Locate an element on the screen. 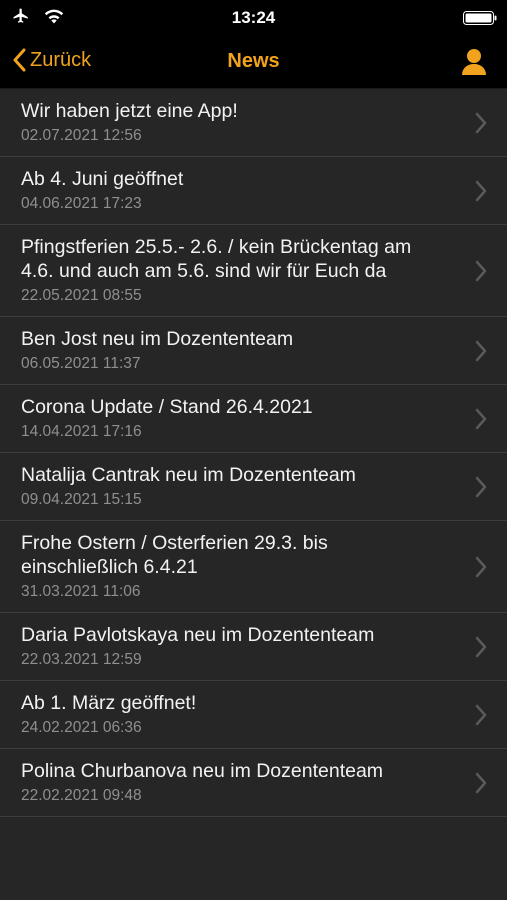  list-item: Ab 4. Juni geöffnet 04.06.2021 17:23 is located at coordinates (253, 191).